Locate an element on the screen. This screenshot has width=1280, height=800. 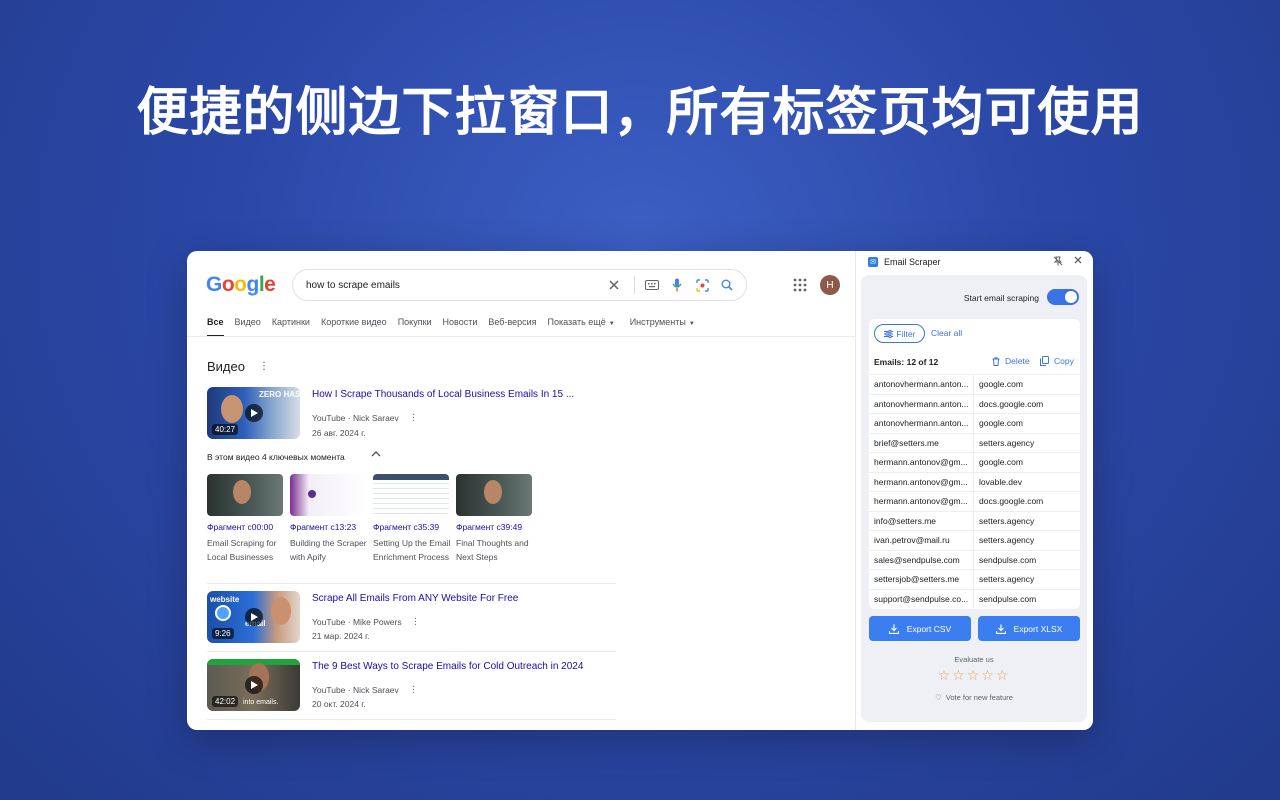
key-moment-time: Фрагмент с35:39 is located at coordinates (406, 527).